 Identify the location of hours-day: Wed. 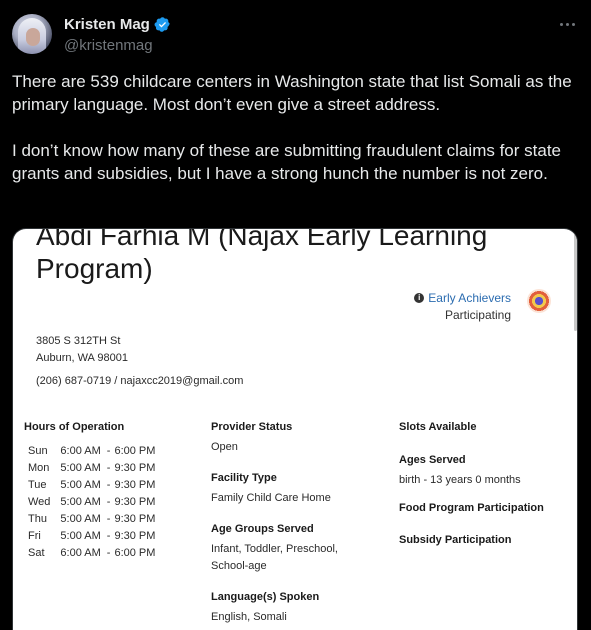
(39, 501).